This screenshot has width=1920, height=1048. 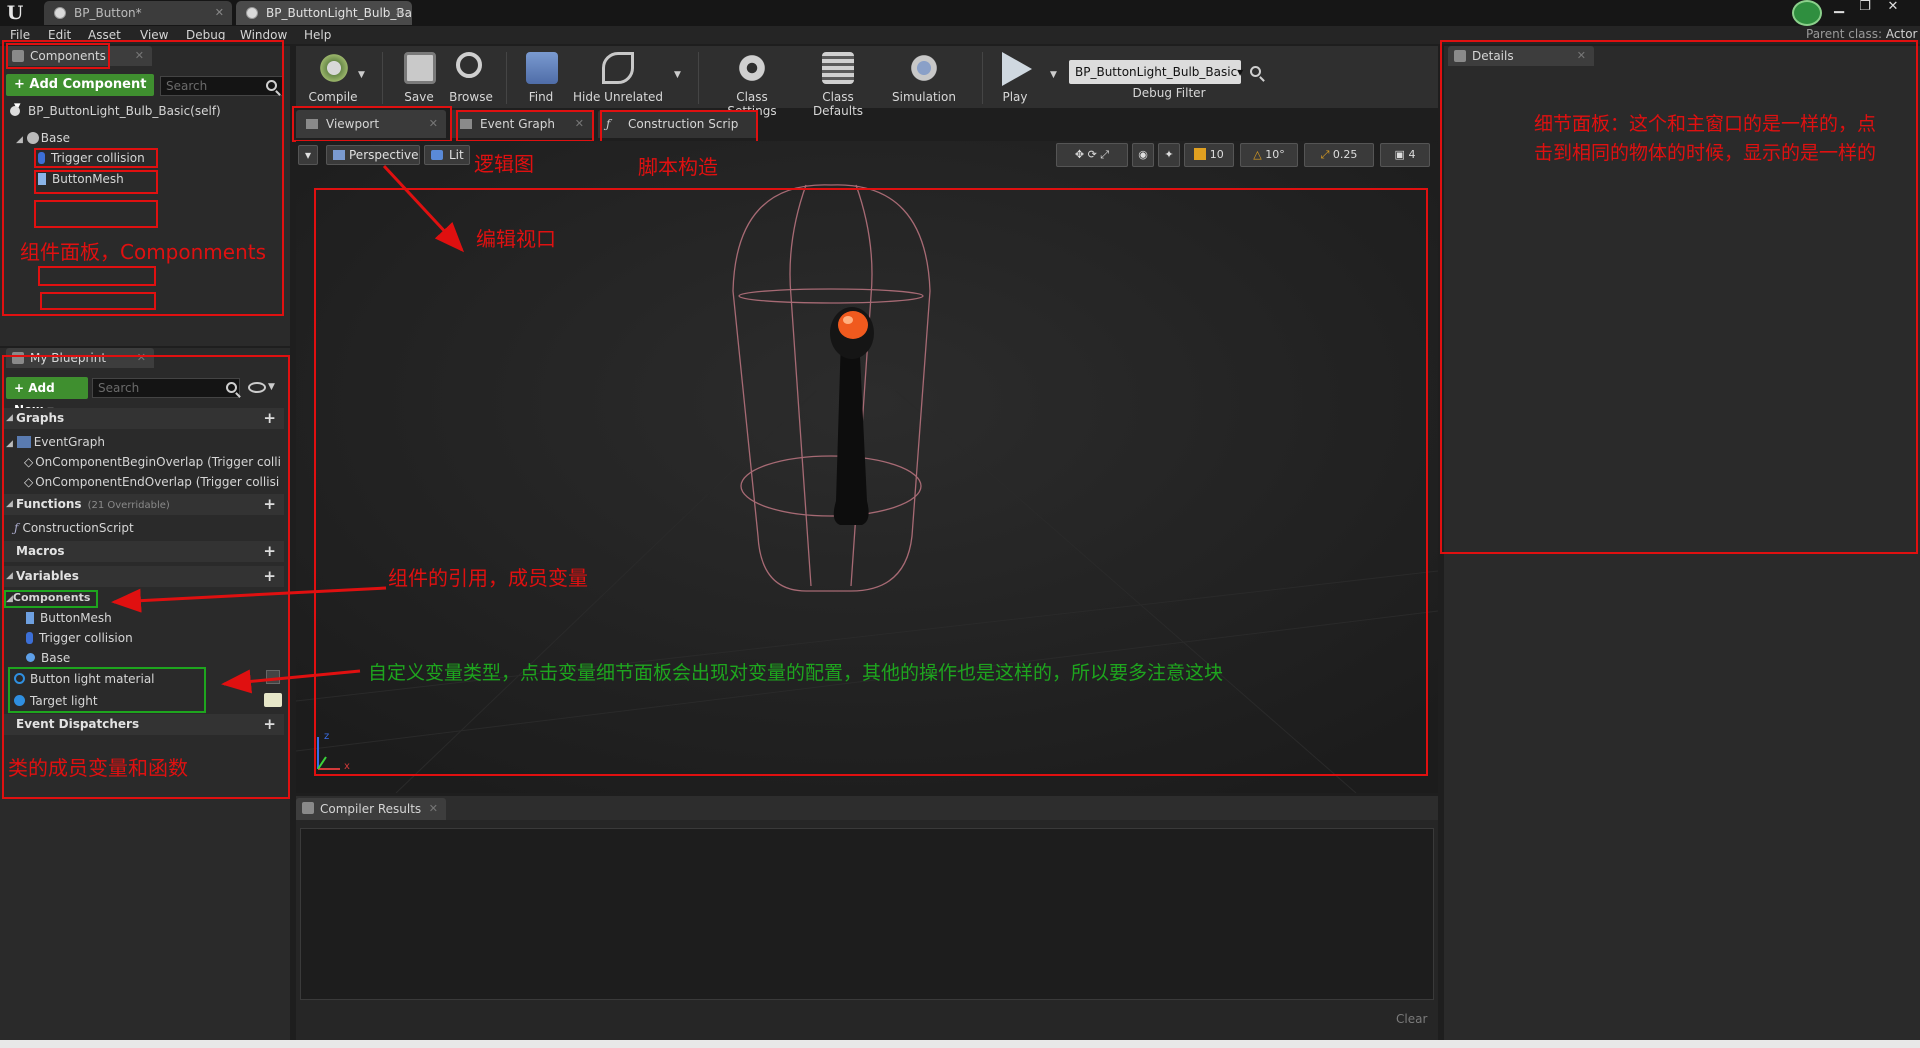 I want to click on play-label: Play, so click(x=1015, y=97).